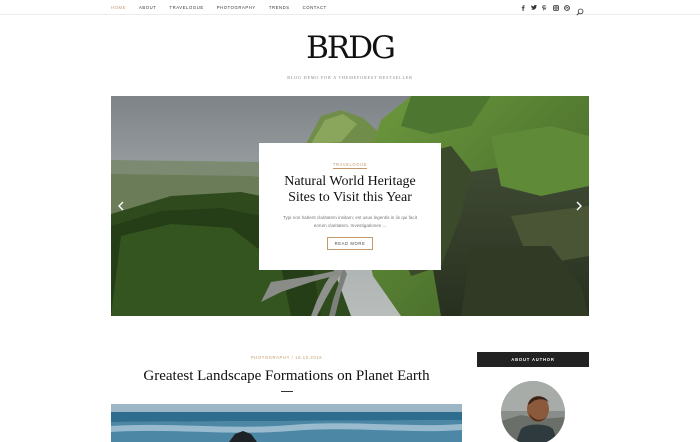 The height and width of the screenshot is (442, 700). Describe the element at coordinates (147, 7) in the screenshot. I see `nav-item-about: About` at that location.